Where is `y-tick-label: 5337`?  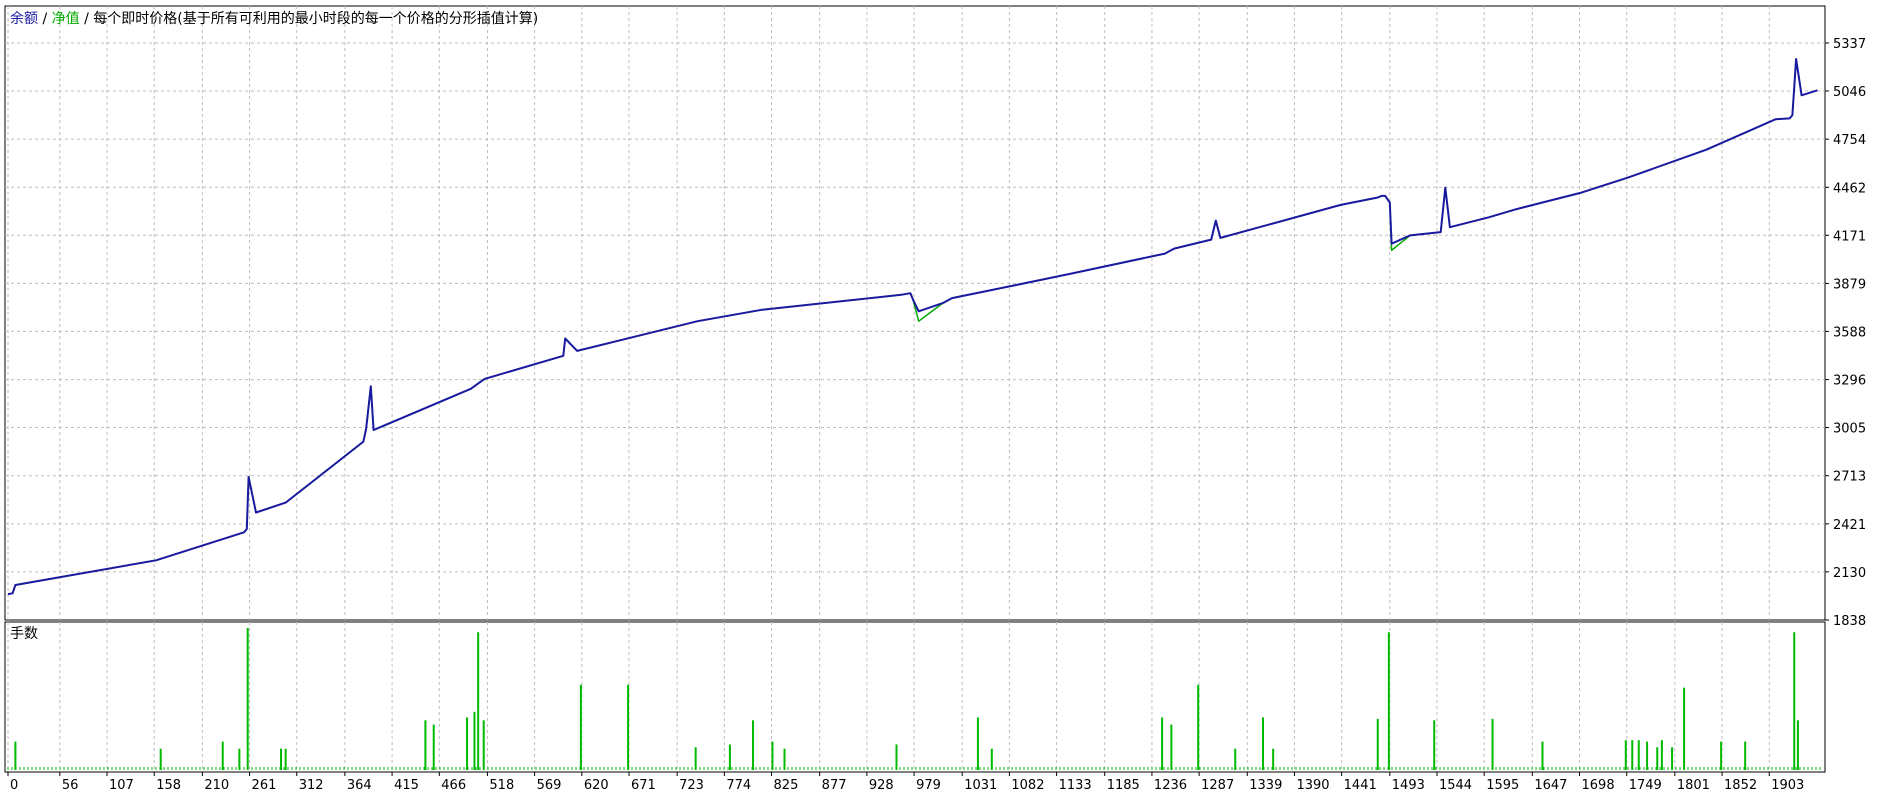 y-tick-label: 5337 is located at coordinates (1849, 44).